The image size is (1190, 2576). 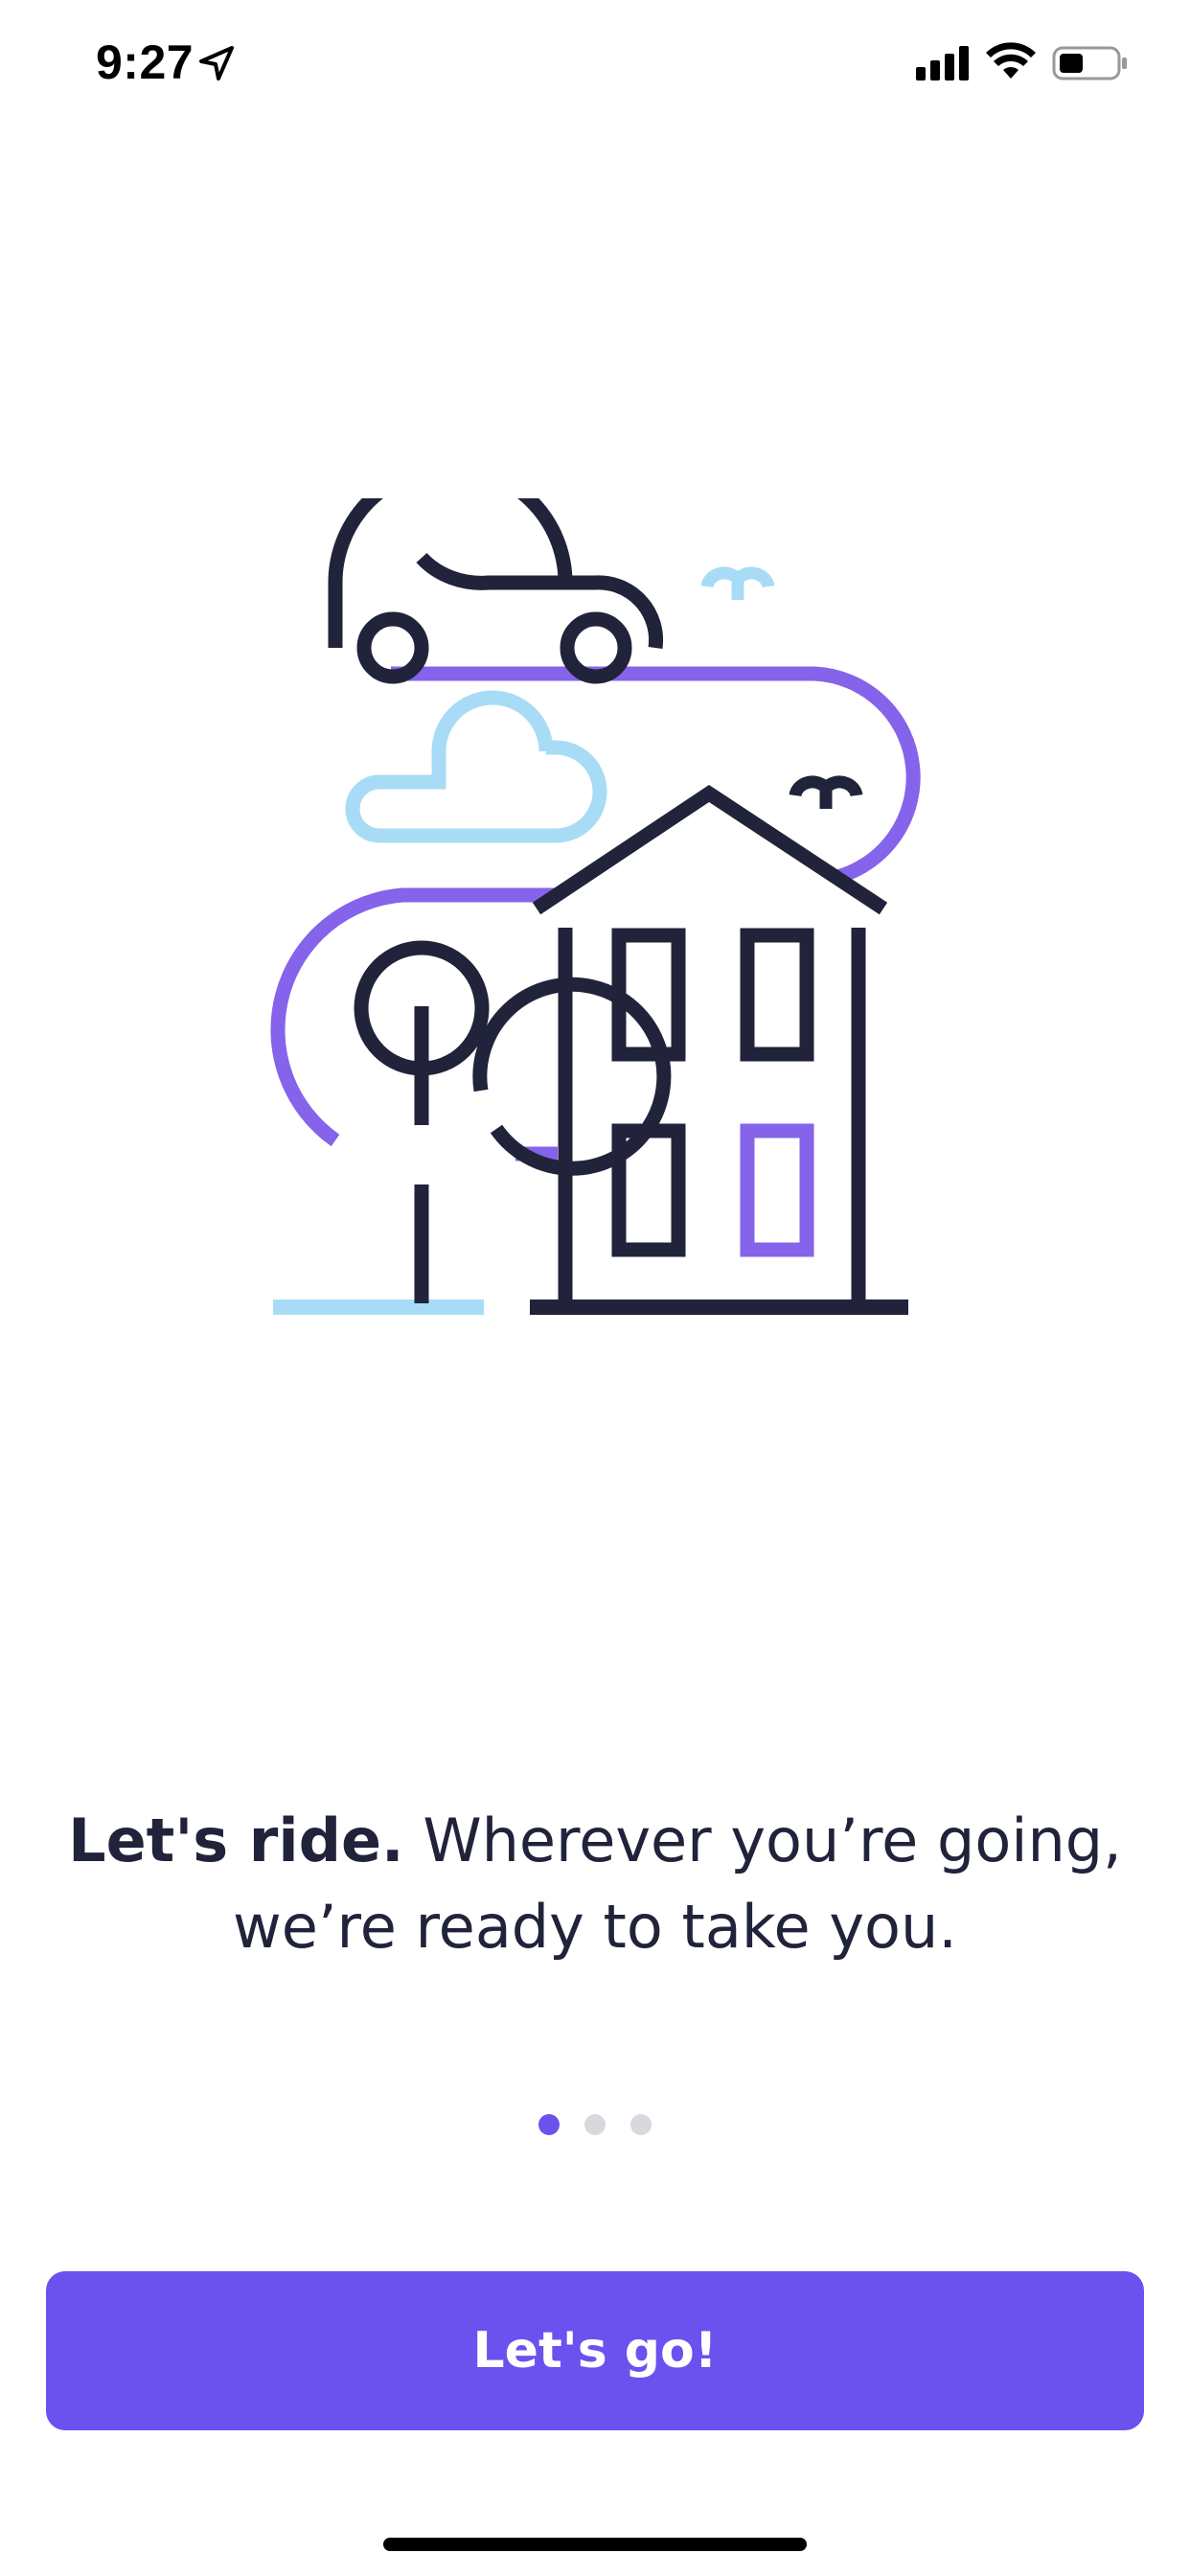 I want to click on page-indicator, so click(x=595, y=2125).